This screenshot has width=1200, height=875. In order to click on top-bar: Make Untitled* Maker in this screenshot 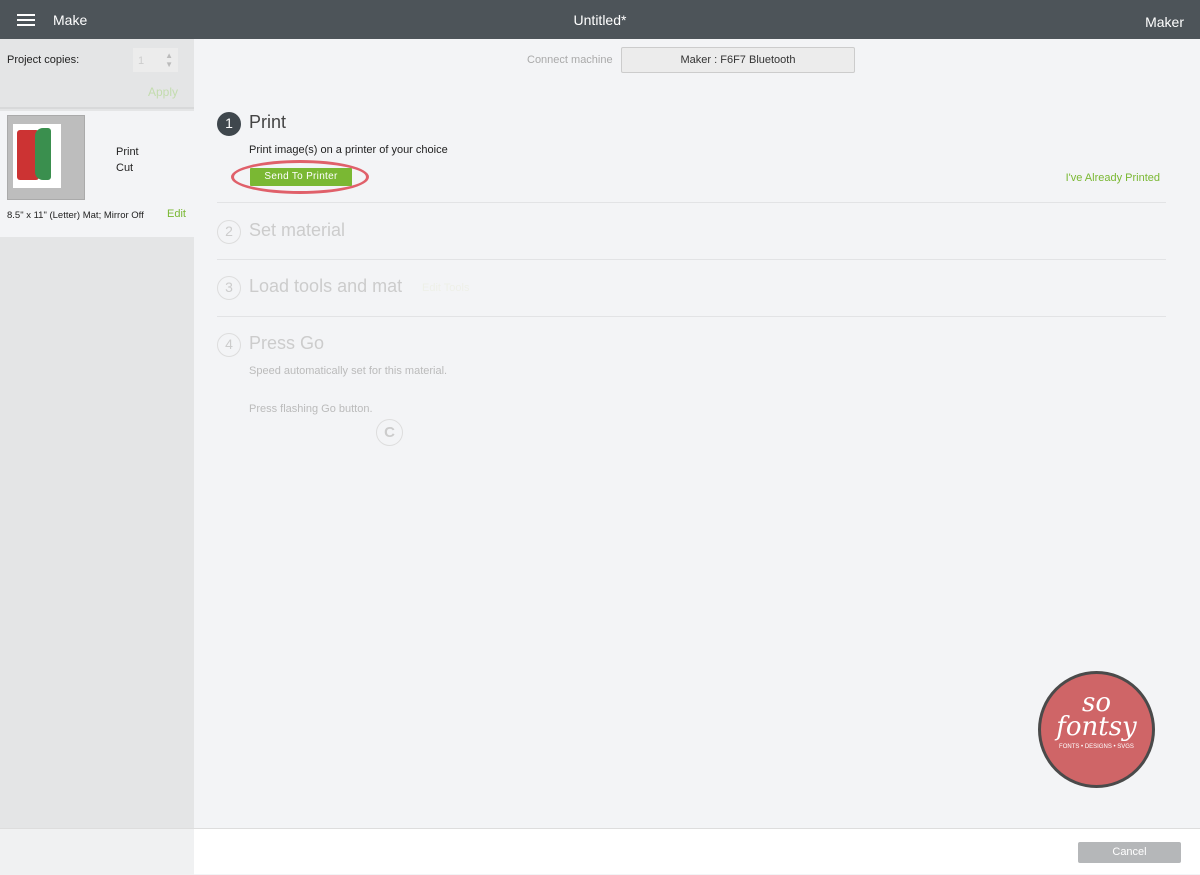, I will do `click(600, 19)`.